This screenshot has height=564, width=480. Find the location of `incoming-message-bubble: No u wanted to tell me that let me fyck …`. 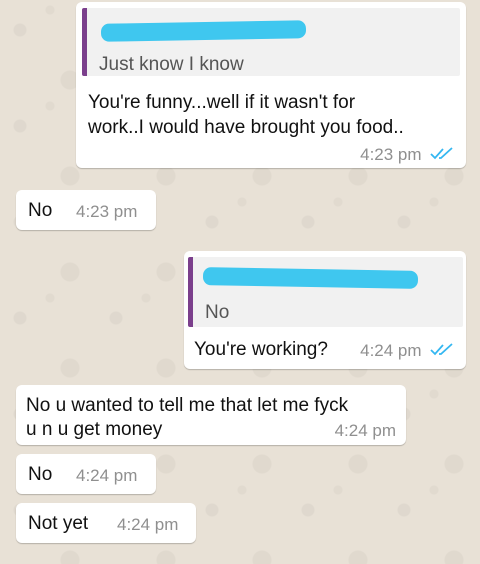

incoming-message-bubble: No u wanted to tell me that let me fyck … is located at coordinates (211, 415).